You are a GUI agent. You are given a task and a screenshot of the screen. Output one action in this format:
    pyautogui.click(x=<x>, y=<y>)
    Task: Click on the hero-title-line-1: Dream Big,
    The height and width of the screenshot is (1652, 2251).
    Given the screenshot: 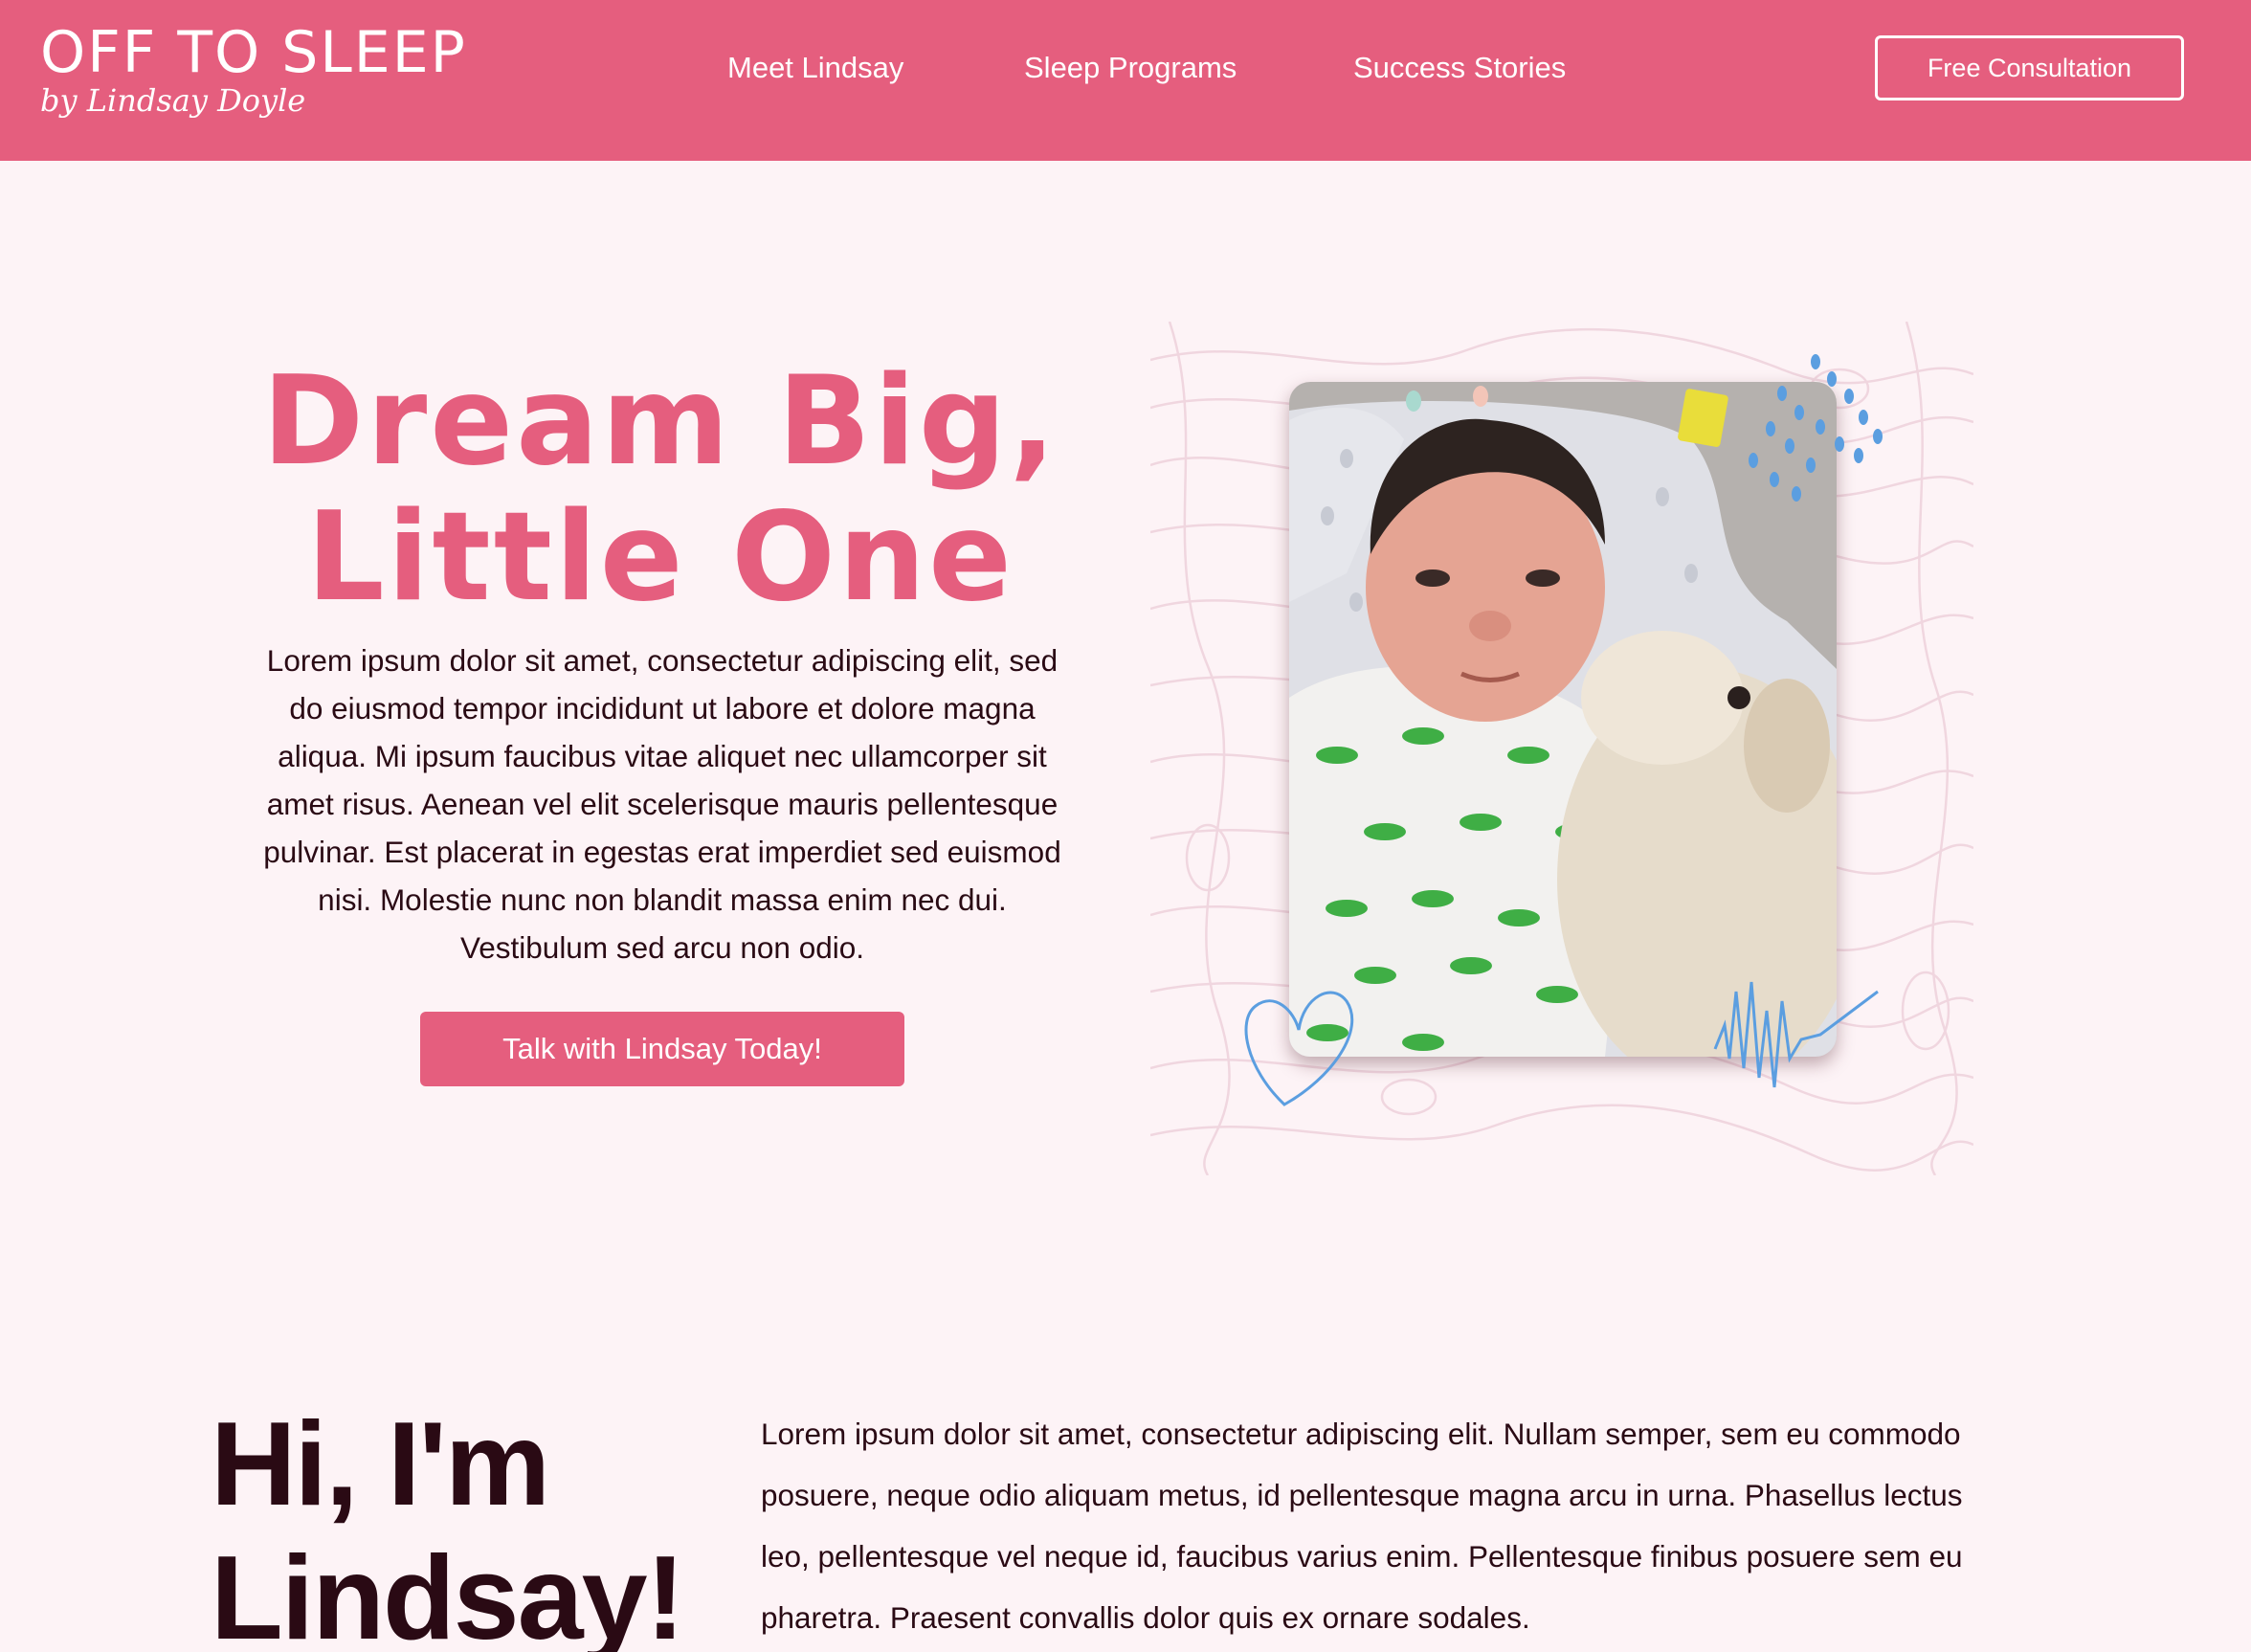 What is the action you would take?
    pyautogui.click(x=660, y=421)
    